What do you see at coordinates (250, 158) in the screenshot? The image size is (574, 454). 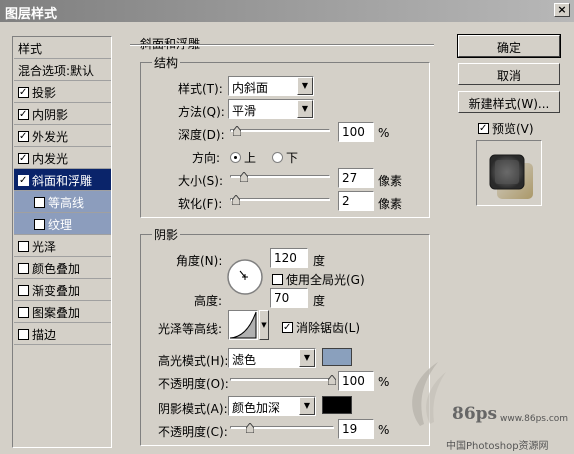 I see `direction-up-text: 上` at bounding box center [250, 158].